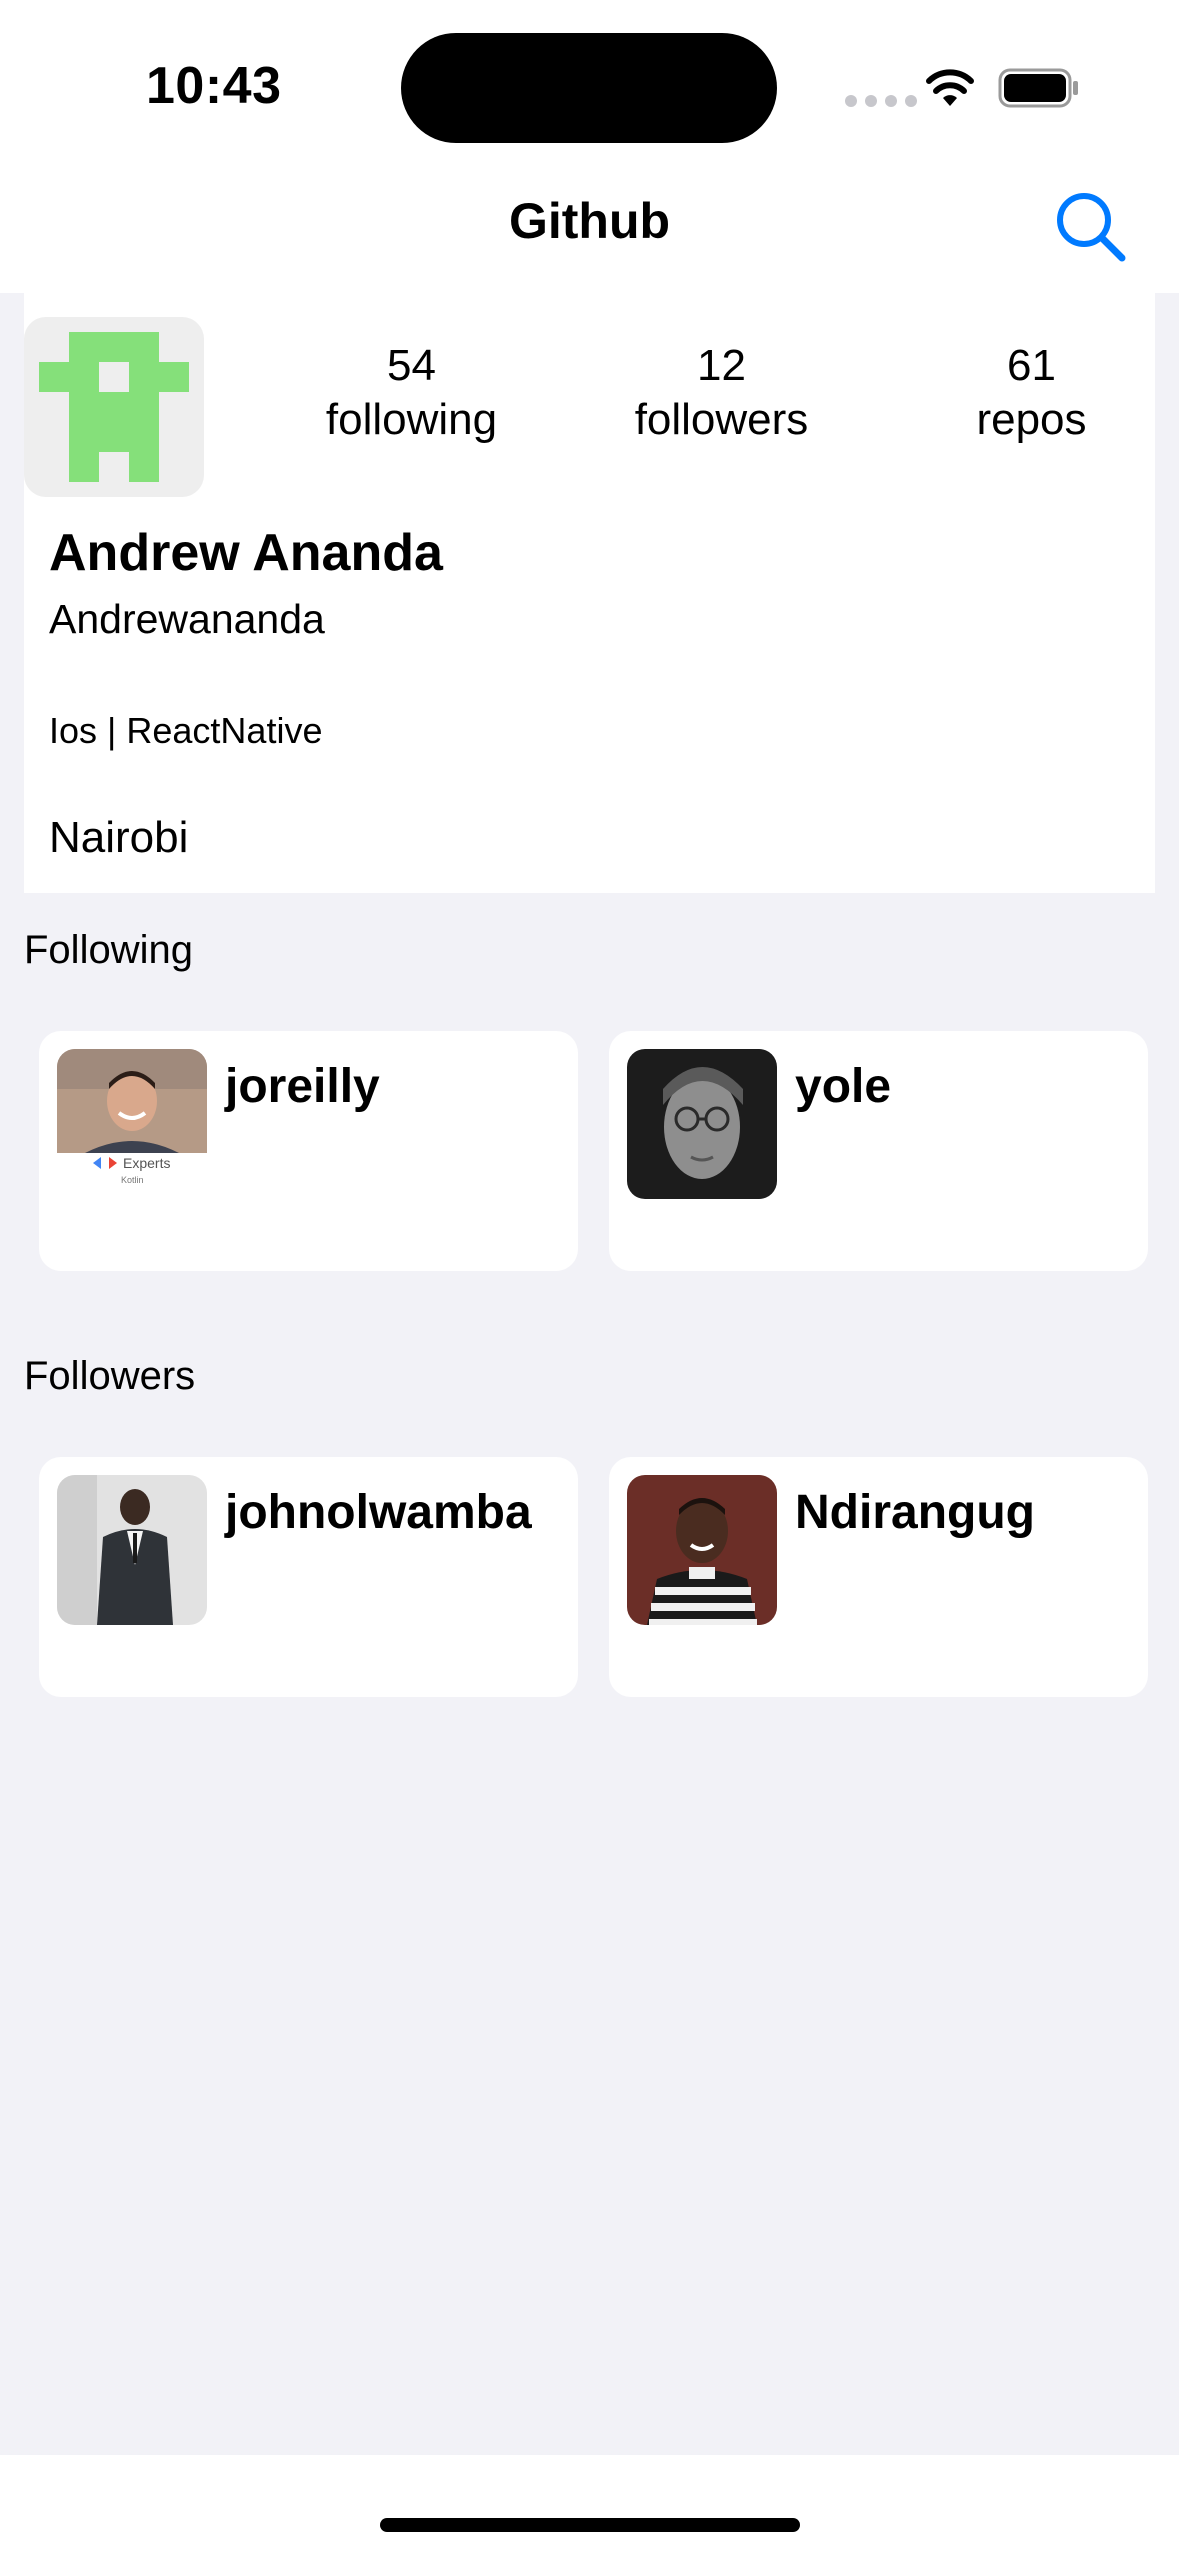  What do you see at coordinates (186, 730) in the screenshot?
I see `profile-bio: Ios | ReactNative` at bounding box center [186, 730].